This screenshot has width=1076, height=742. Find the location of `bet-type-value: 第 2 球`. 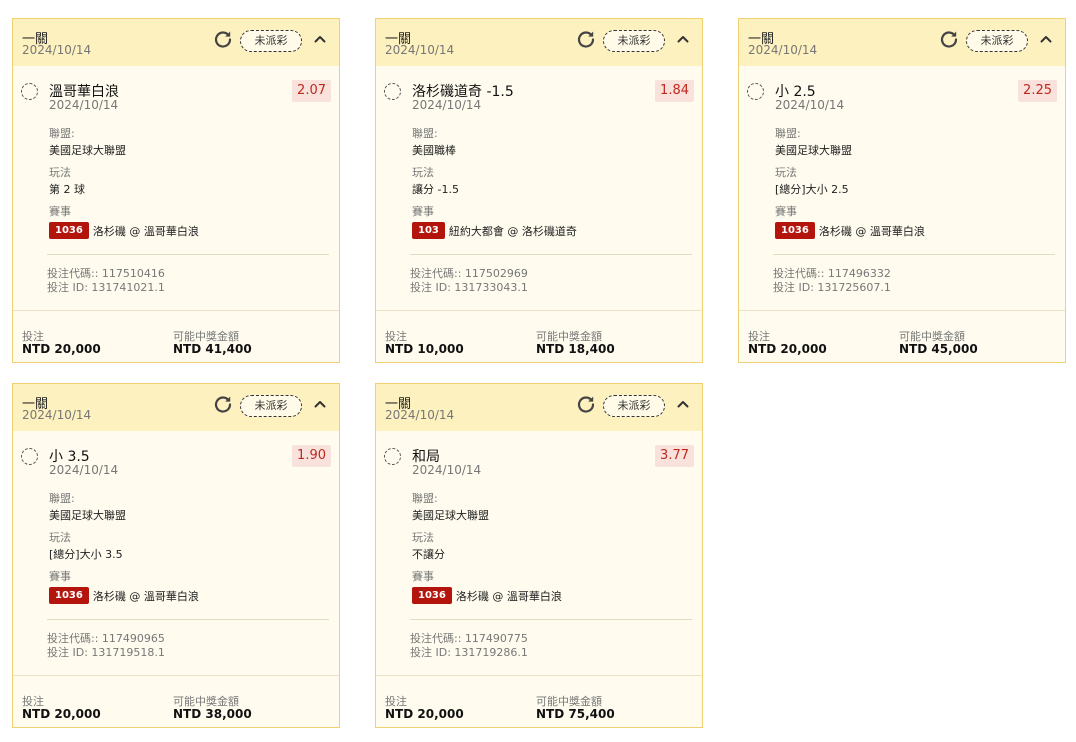

bet-type-value: 第 2 球 is located at coordinates (67, 189).